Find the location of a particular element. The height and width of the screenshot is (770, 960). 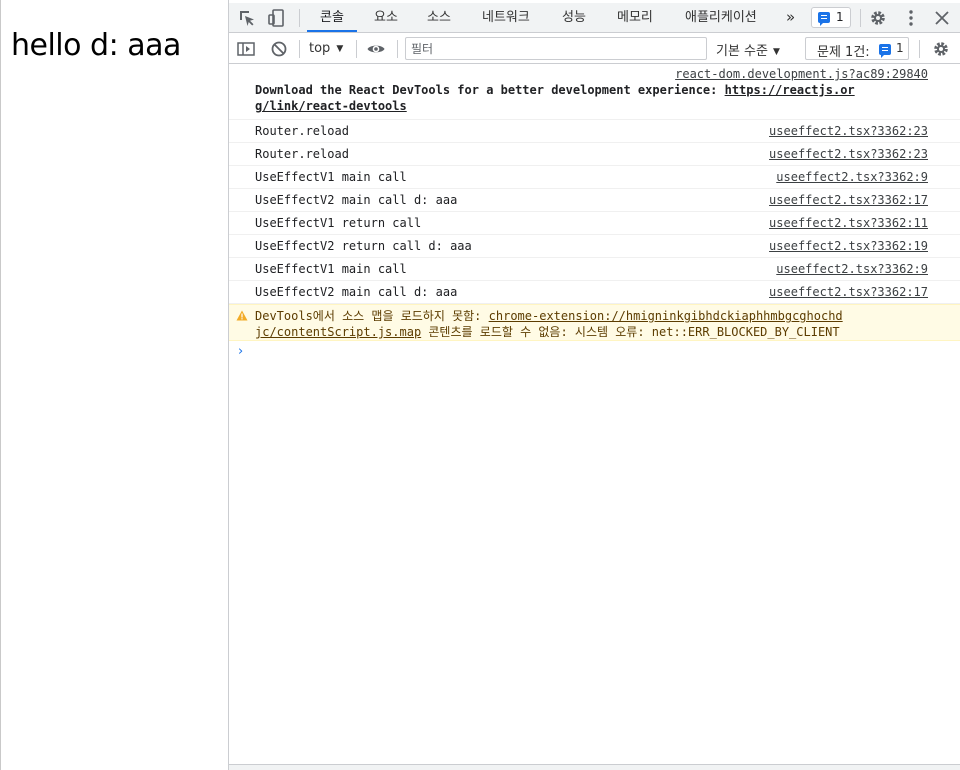

react-devtools-link-continued: g/link/react-devtools is located at coordinates (331, 106).